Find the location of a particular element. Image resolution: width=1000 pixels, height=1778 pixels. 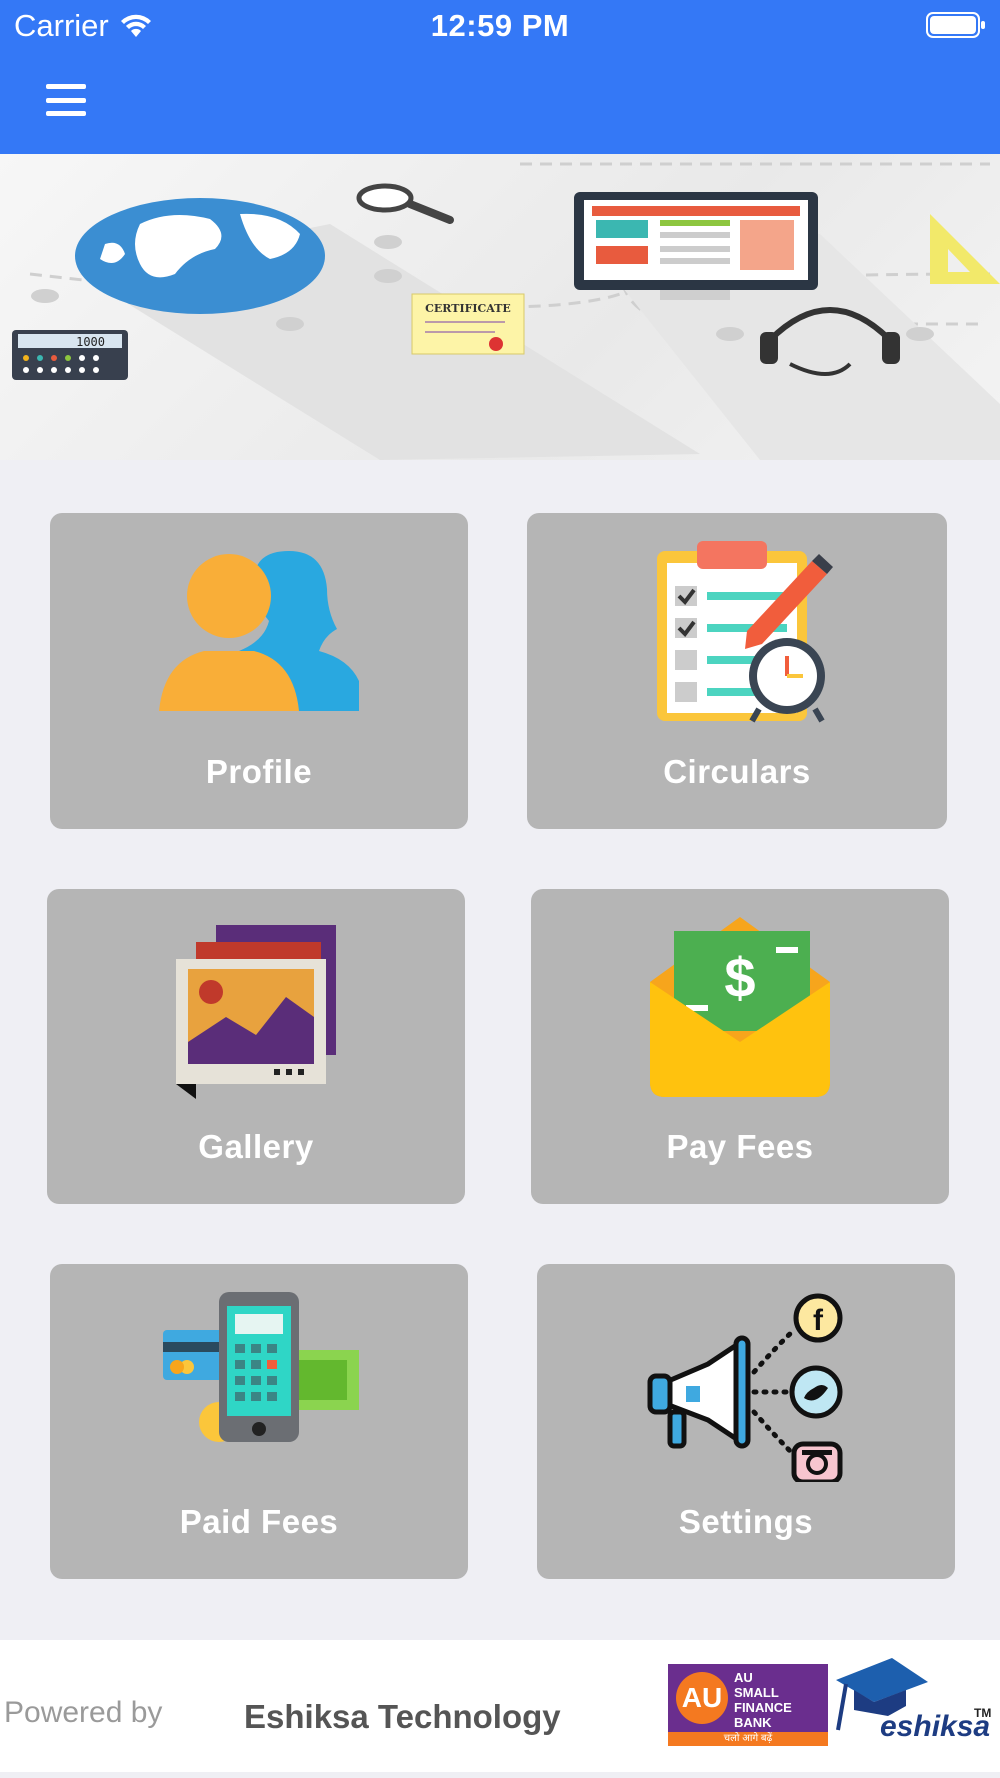

status-time: 12:59 PM is located at coordinates (500, 25).